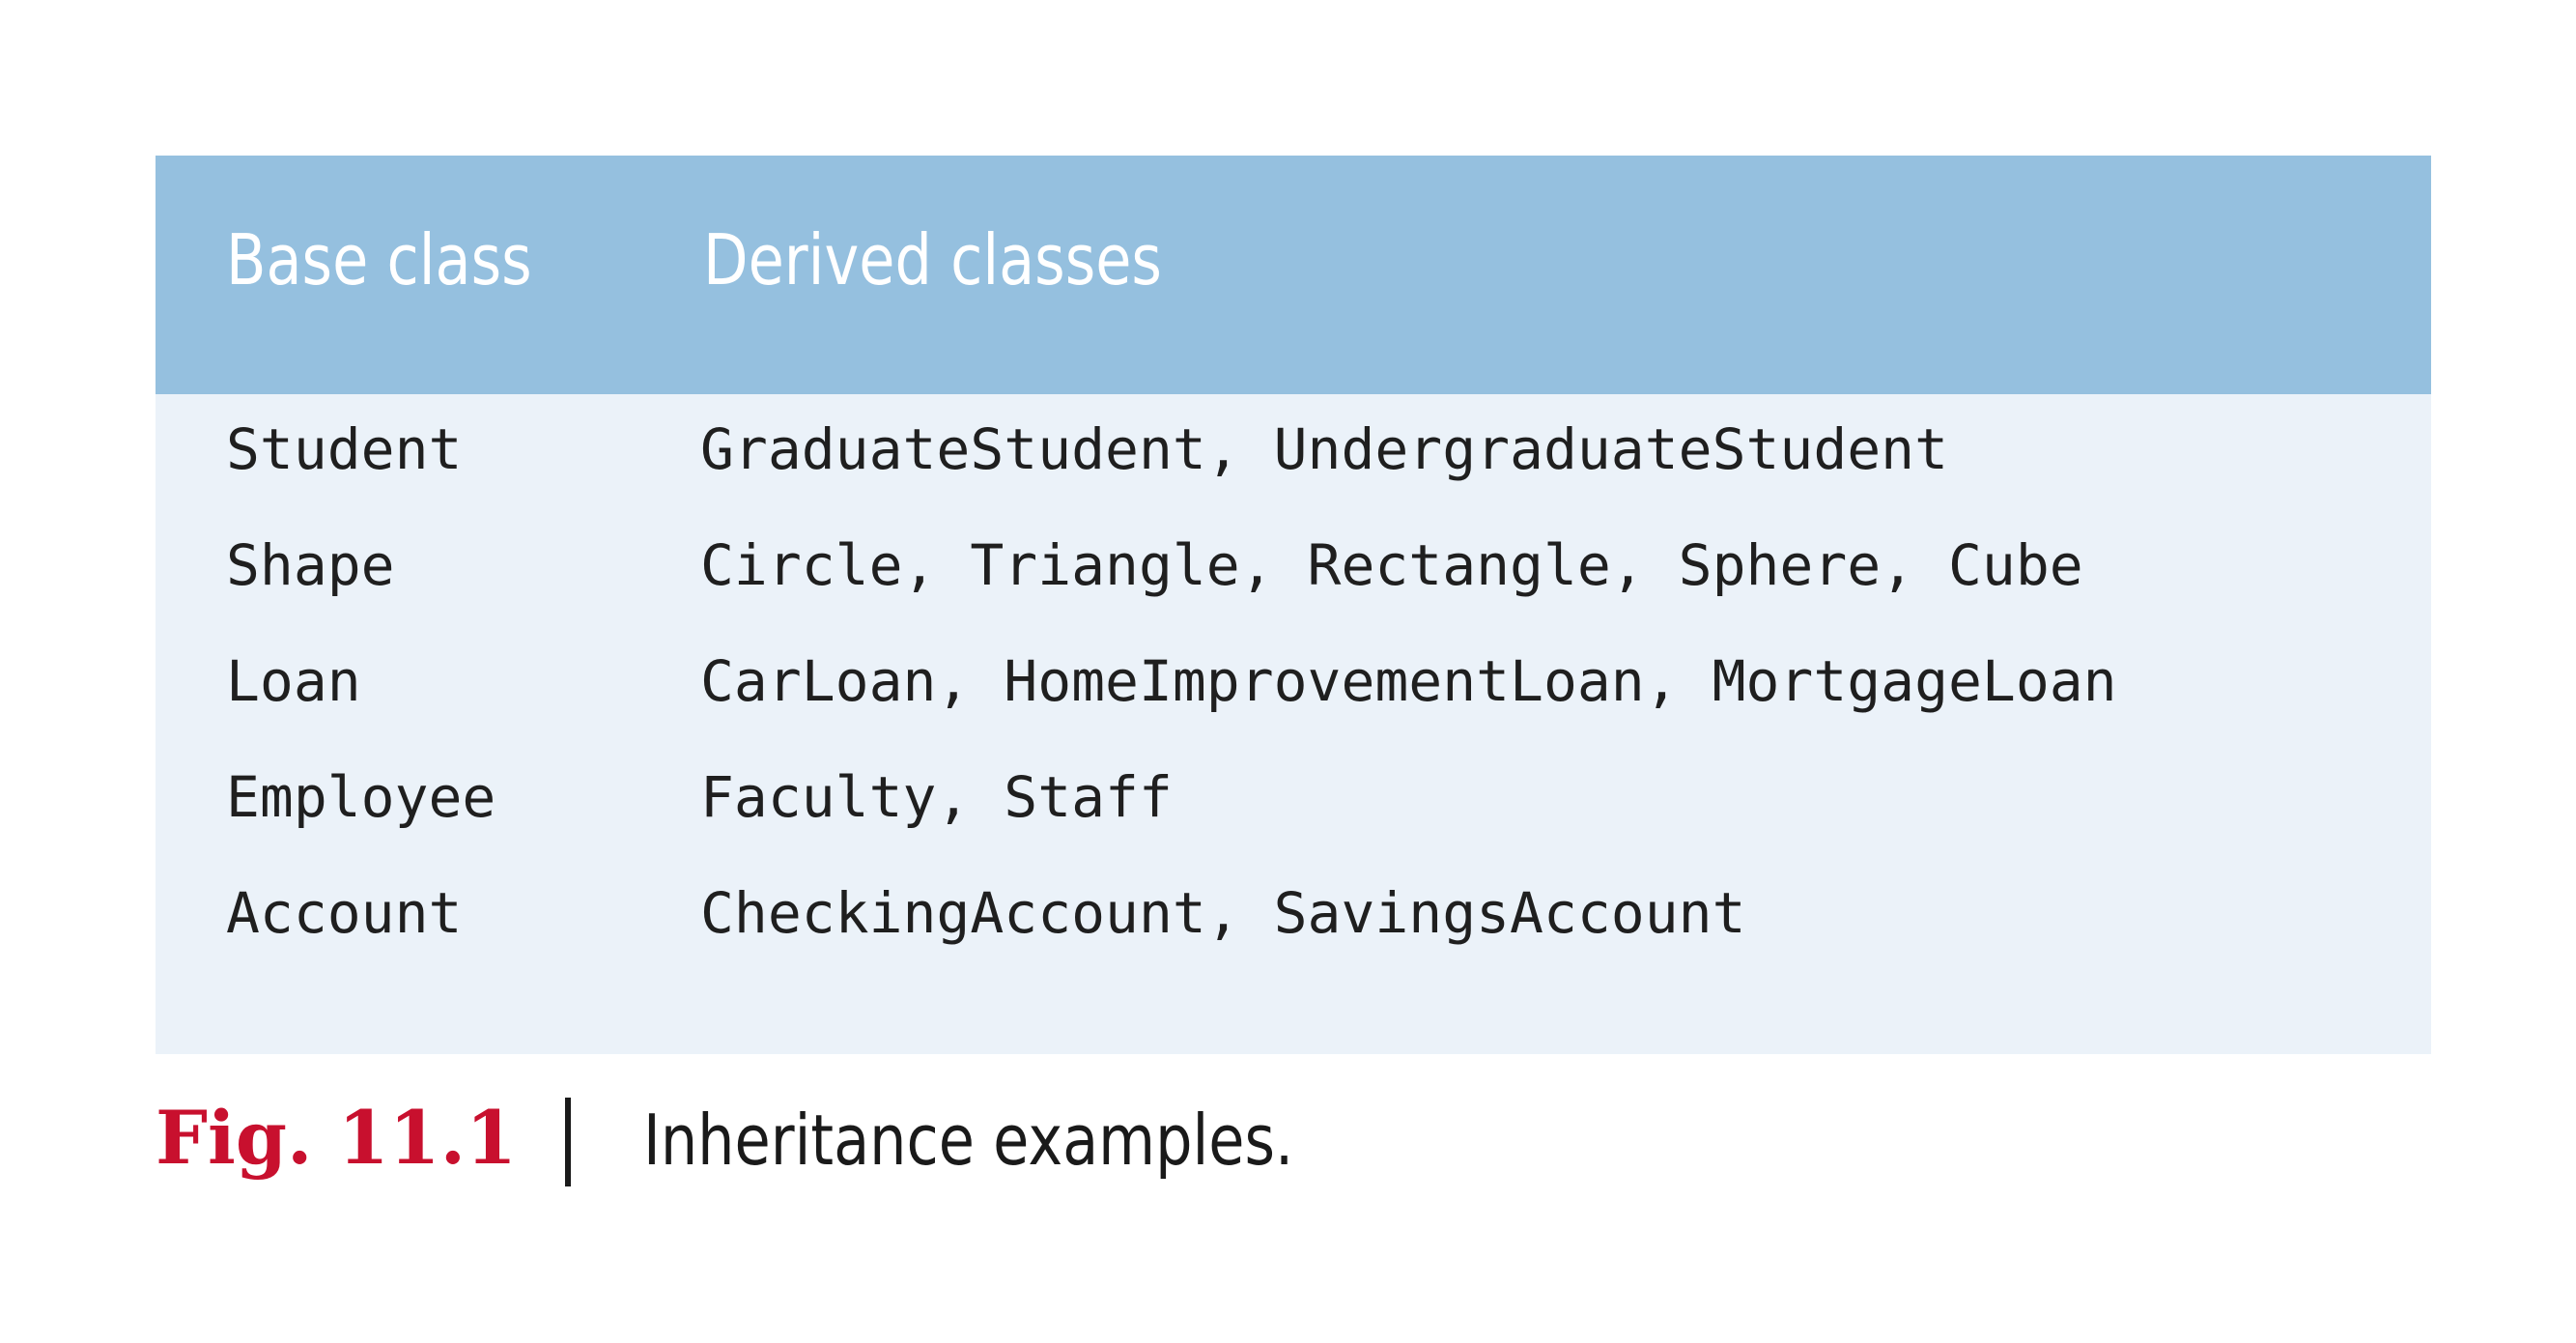  I want to click on column-header-derived-classes: Derived classes, so click(932, 259).